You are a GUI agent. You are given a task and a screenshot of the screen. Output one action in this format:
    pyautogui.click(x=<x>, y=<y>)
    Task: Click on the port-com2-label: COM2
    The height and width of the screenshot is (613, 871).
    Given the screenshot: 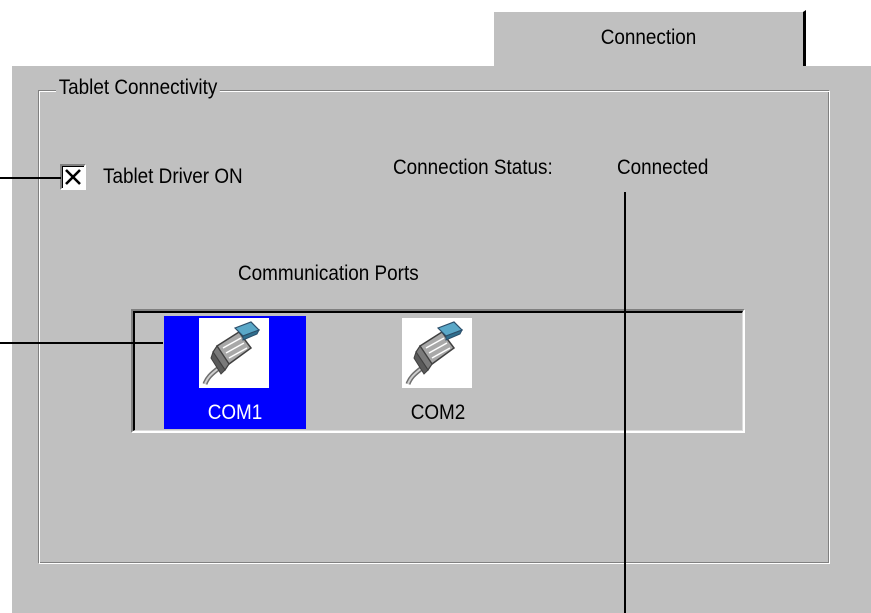 What is the action you would take?
    pyautogui.click(x=438, y=412)
    